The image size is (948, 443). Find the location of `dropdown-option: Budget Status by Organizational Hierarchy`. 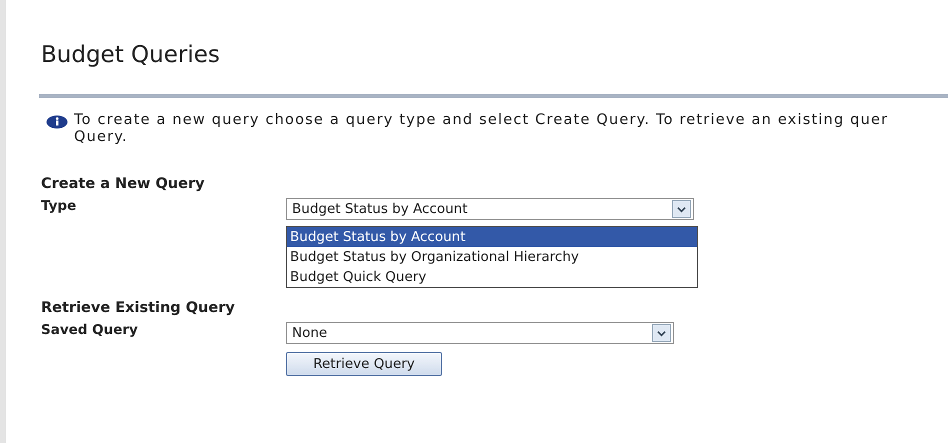

dropdown-option: Budget Status by Organizational Hierarchy is located at coordinates (492, 257).